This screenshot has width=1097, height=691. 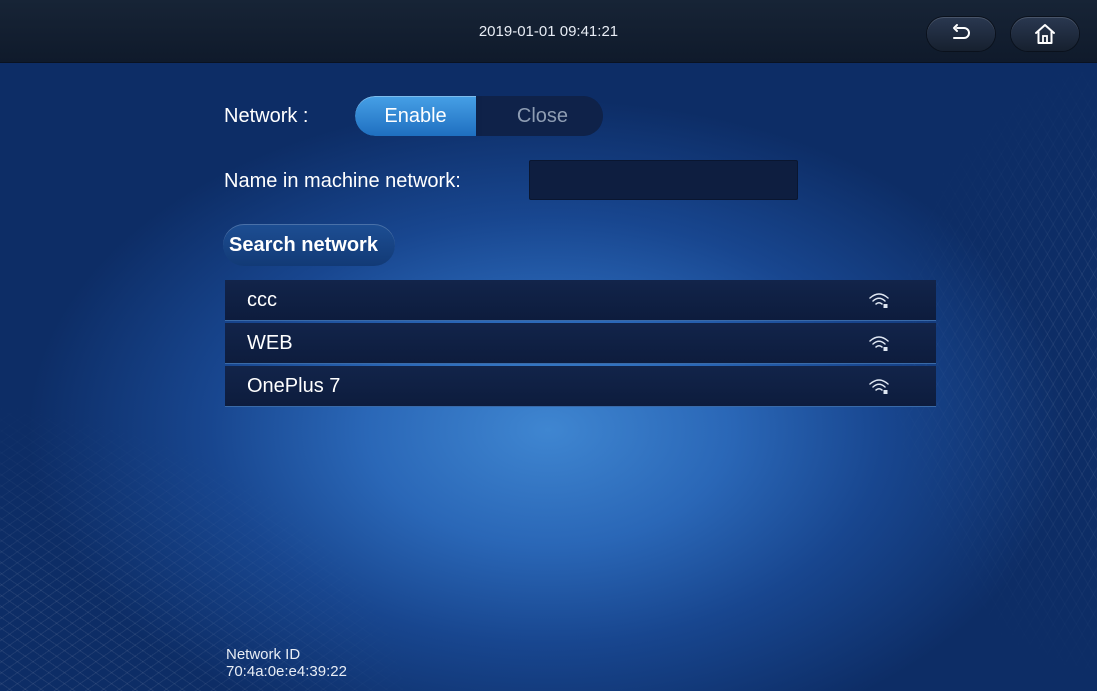 I want to click on back-button, so click(x=961, y=34).